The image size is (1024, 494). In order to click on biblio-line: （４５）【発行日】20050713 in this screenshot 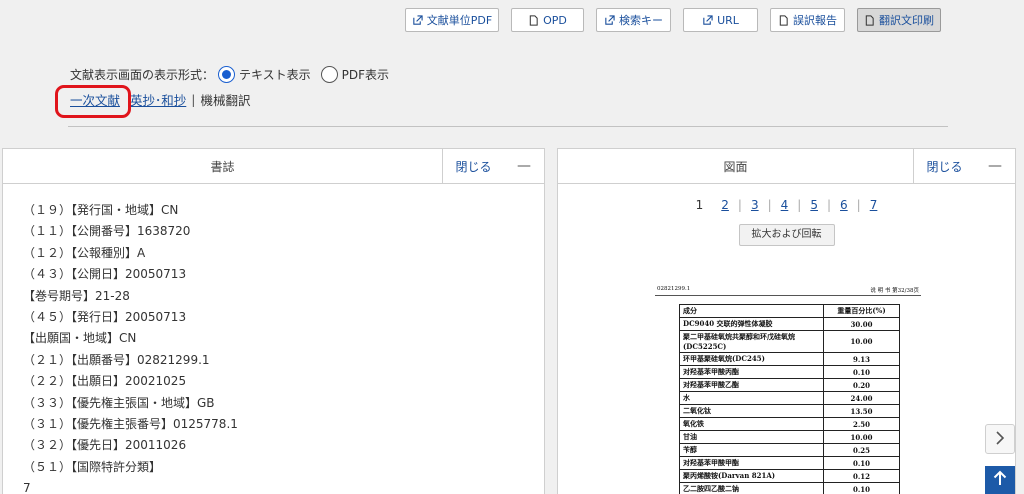, I will do `click(105, 317)`.